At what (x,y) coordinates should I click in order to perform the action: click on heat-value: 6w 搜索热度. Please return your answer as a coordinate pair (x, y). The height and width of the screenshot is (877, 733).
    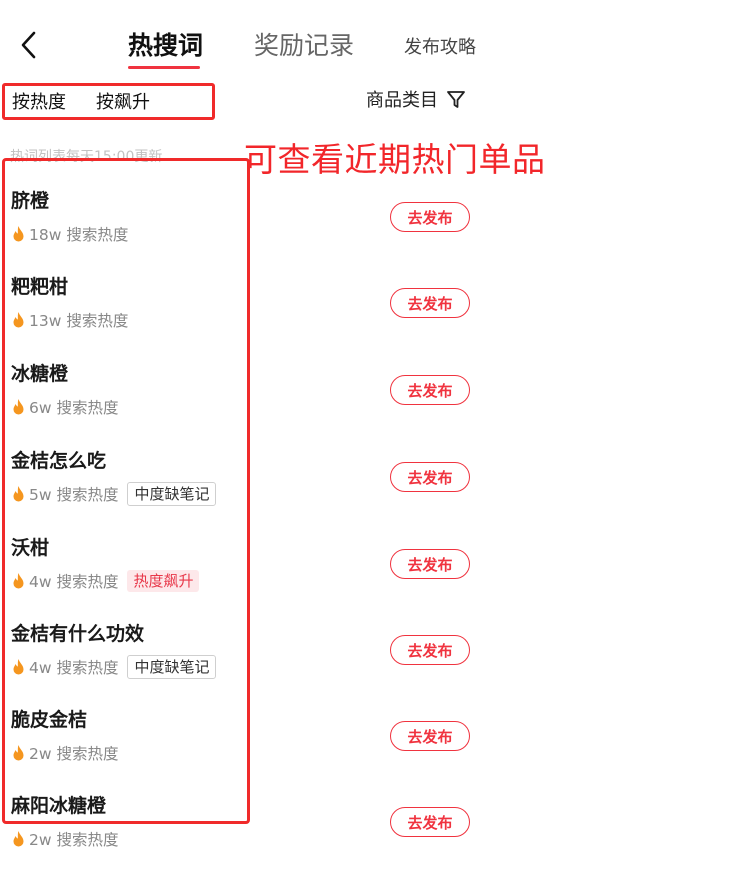
    Looking at the image, I should click on (74, 408).